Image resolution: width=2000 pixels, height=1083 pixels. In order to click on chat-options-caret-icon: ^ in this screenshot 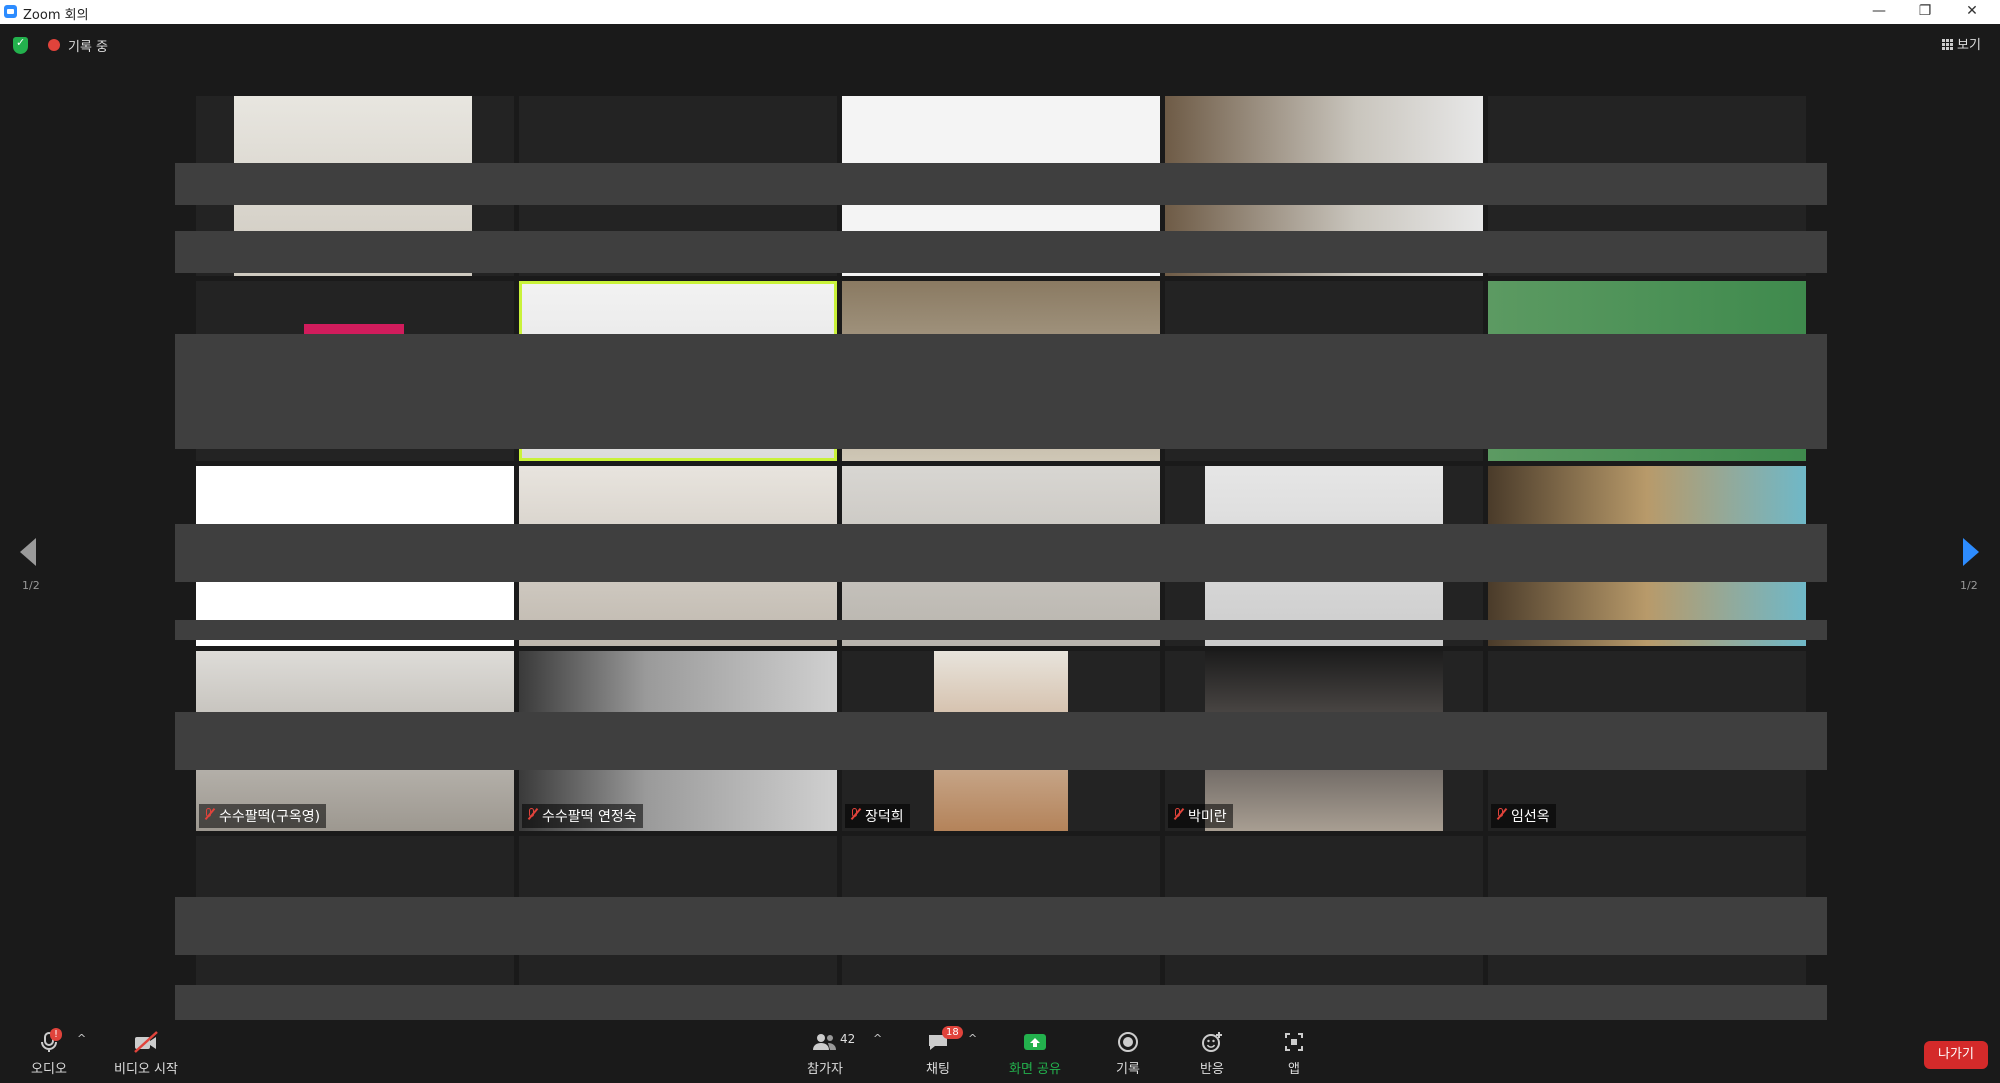, I will do `click(972, 1038)`.